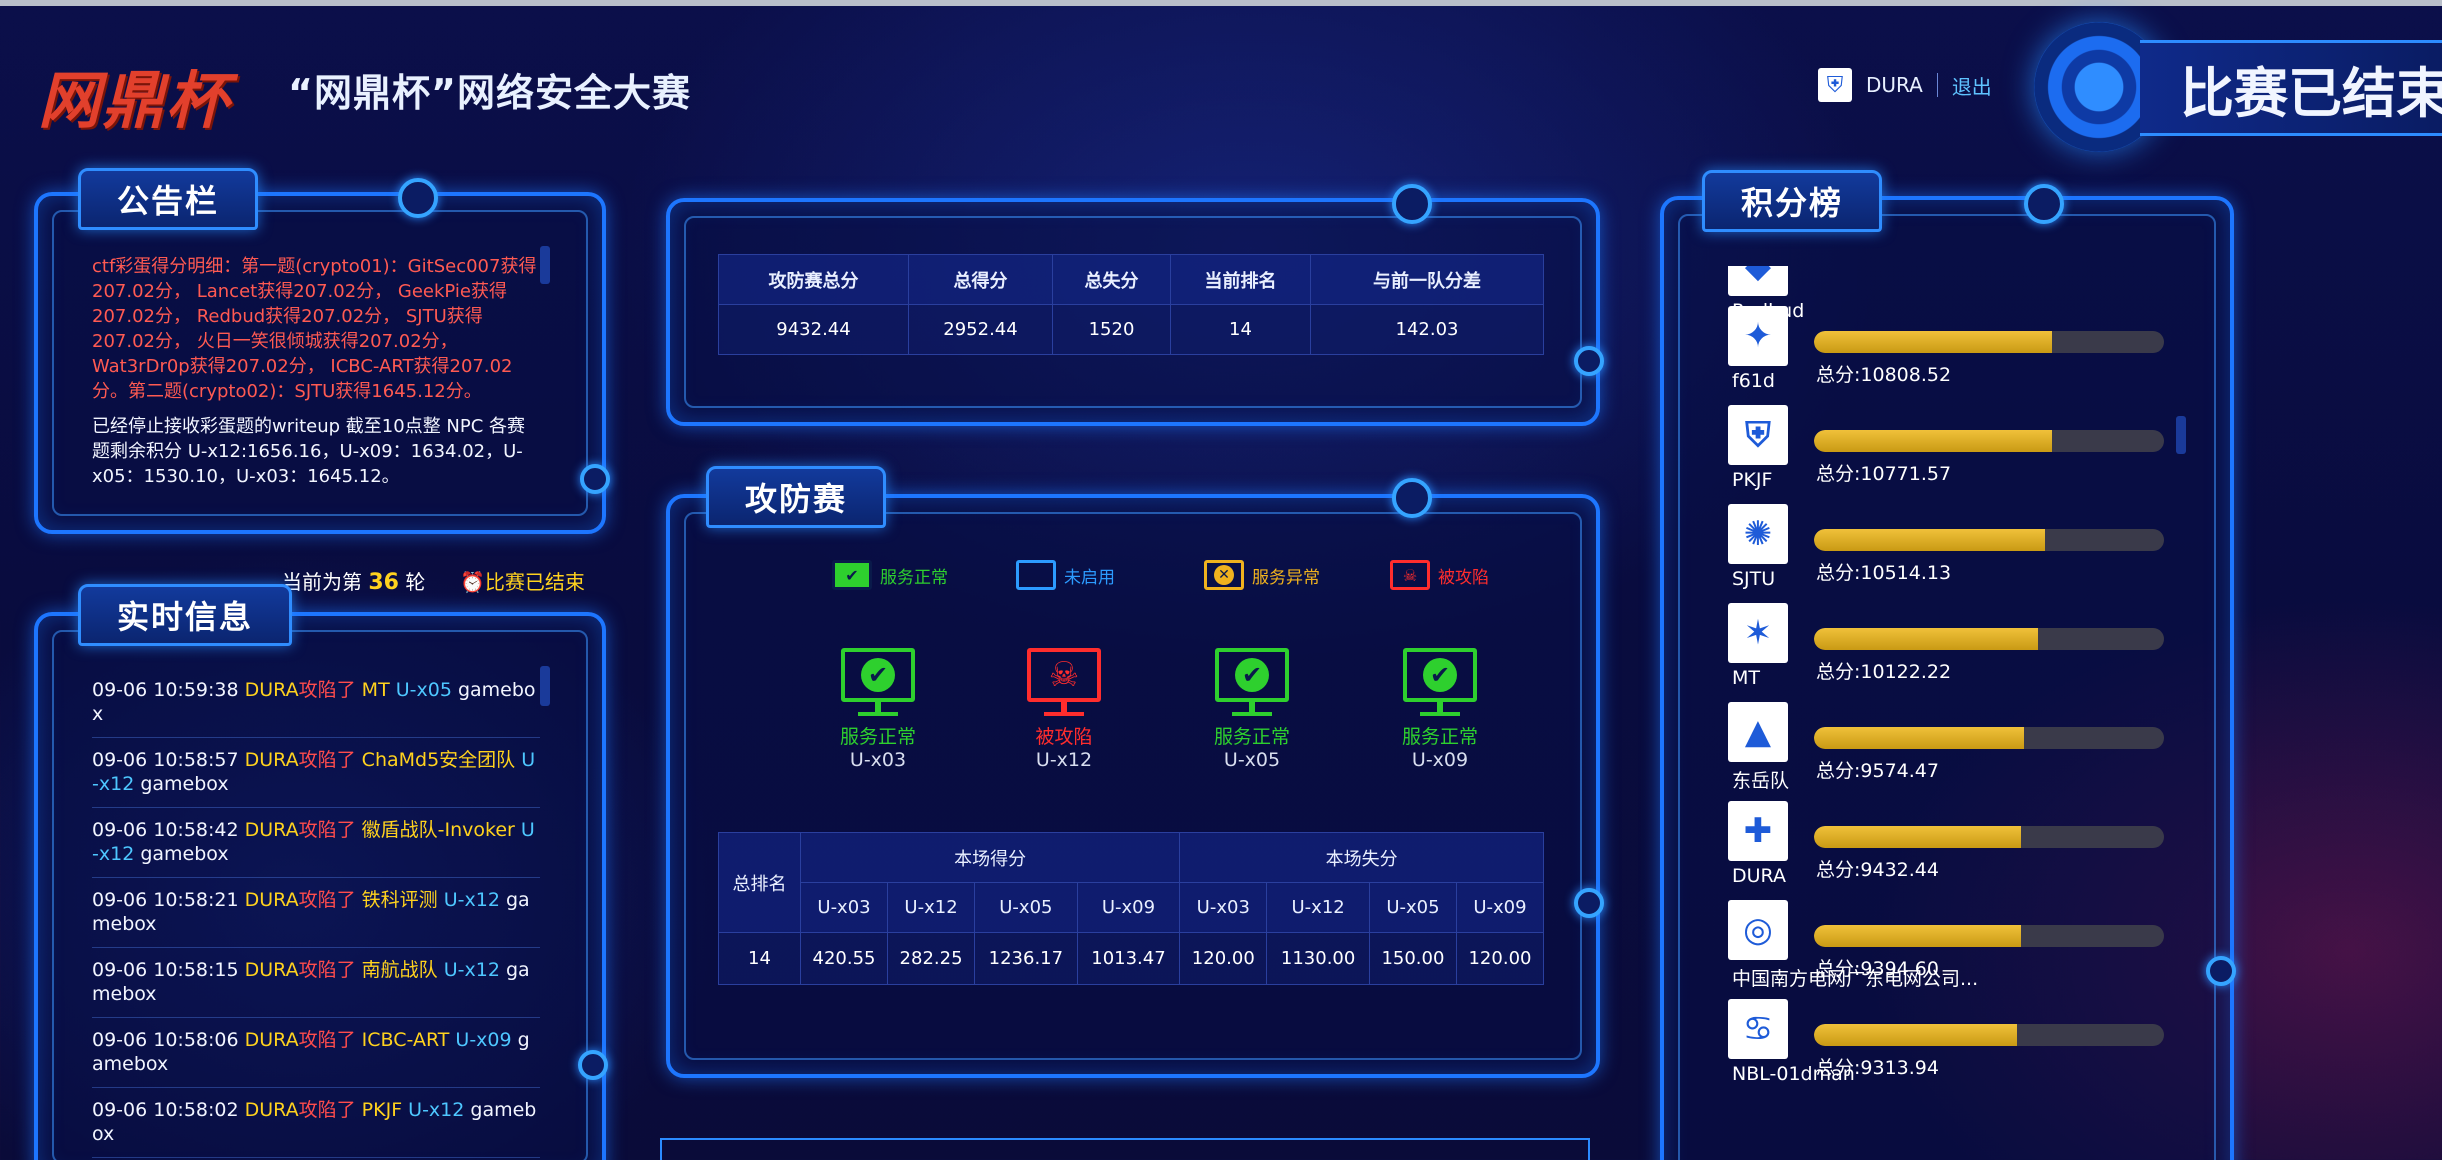  What do you see at coordinates (1899, 969) in the screenshot?
I see `team-total-value: 9394.60` at bounding box center [1899, 969].